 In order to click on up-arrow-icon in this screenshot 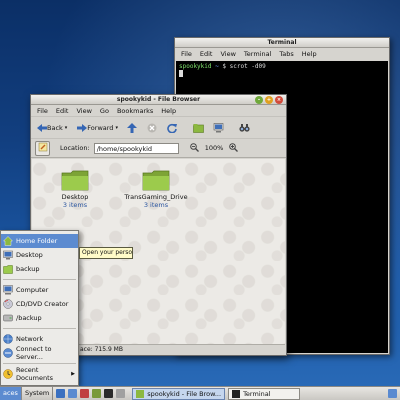, I will do `click(132, 127)`.